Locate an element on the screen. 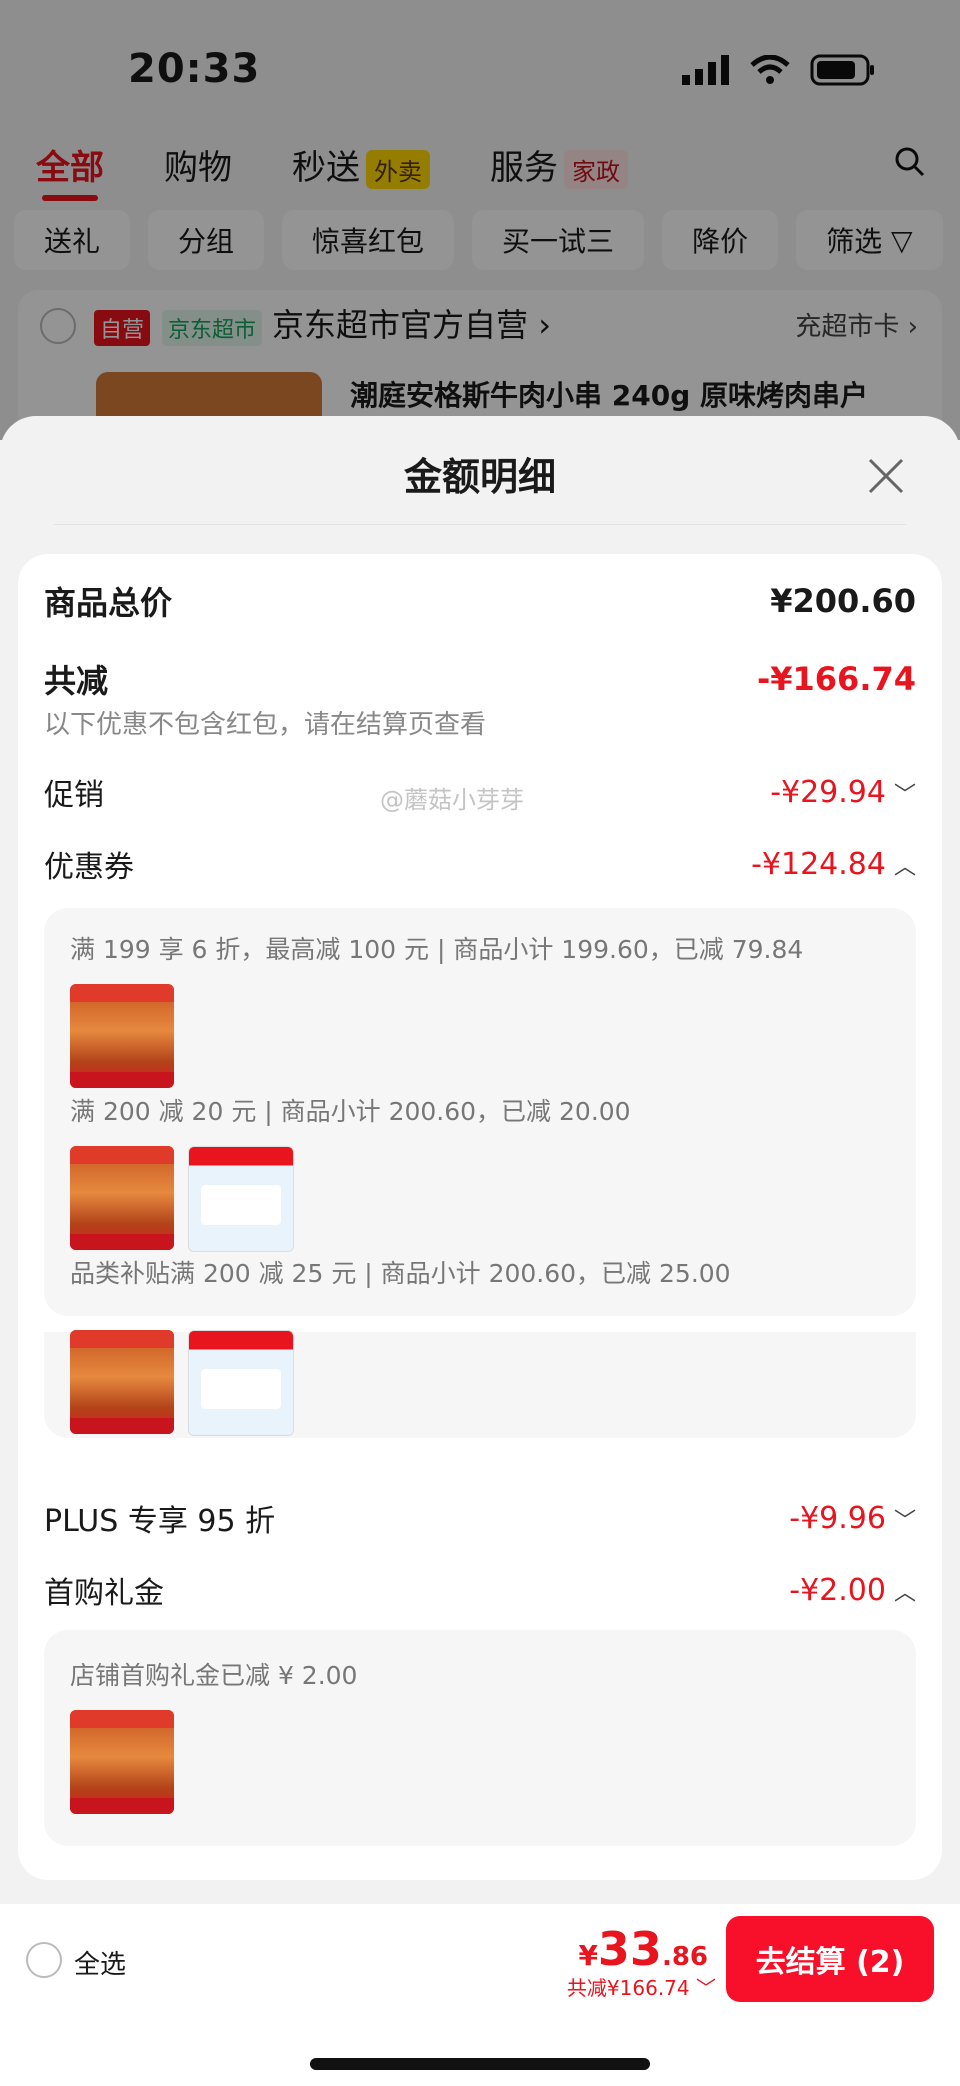 The height and width of the screenshot is (2086, 960). saved-amount: 共减¥166.74 ﹀ is located at coordinates (641, 1986).